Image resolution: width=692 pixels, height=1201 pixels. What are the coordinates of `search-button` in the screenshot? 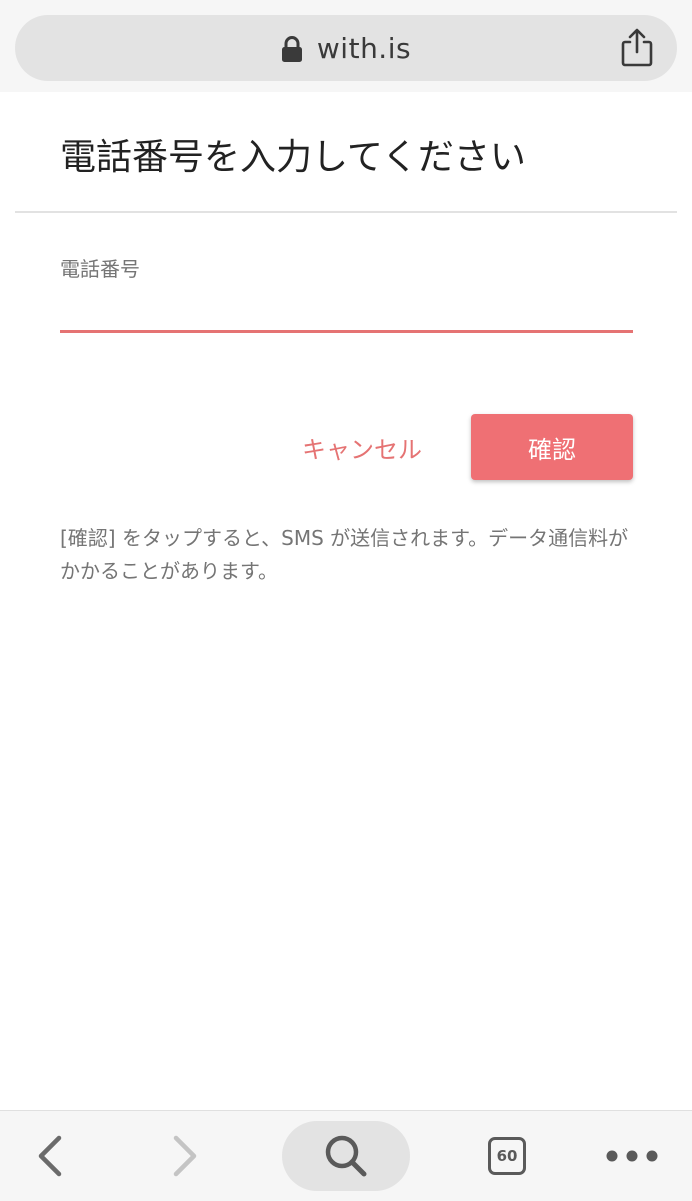 It's located at (346, 1156).